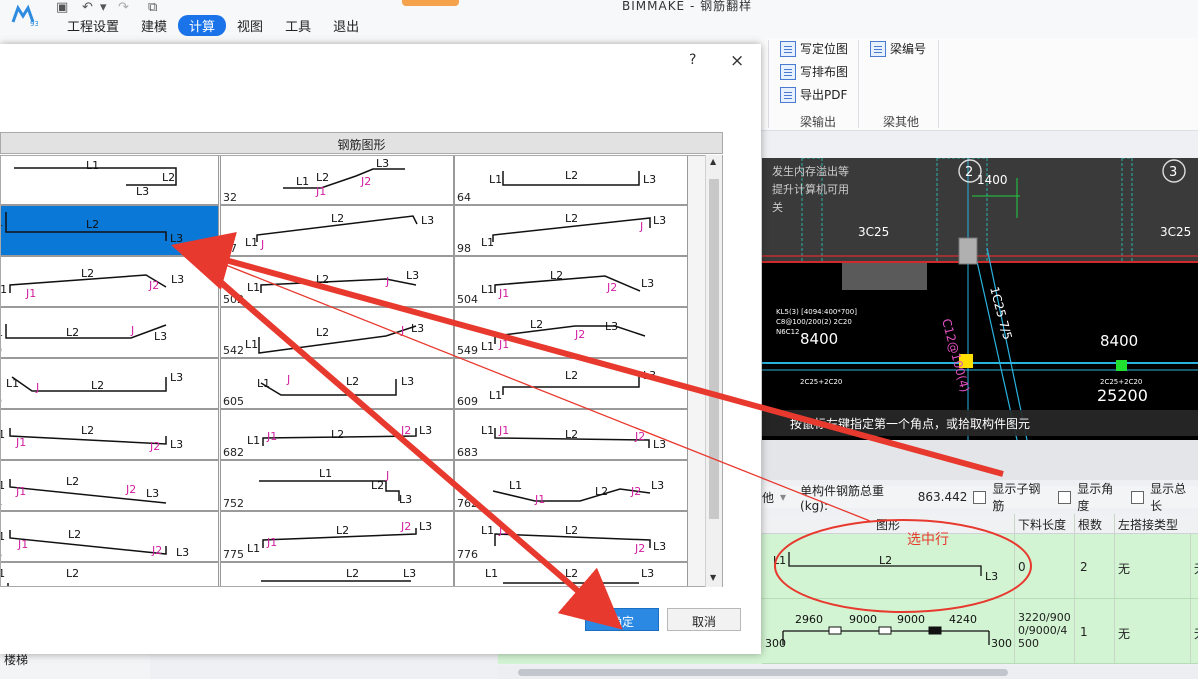  What do you see at coordinates (87, 7) in the screenshot?
I see `undo-icon: ↶` at bounding box center [87, 7].